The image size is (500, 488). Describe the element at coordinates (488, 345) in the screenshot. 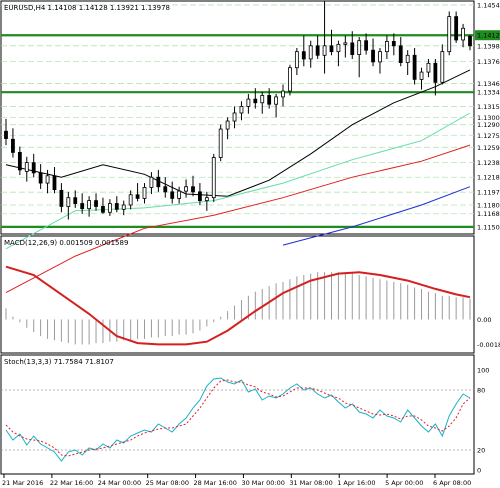

I see `macd-tick-label: -0.00180` at that location.